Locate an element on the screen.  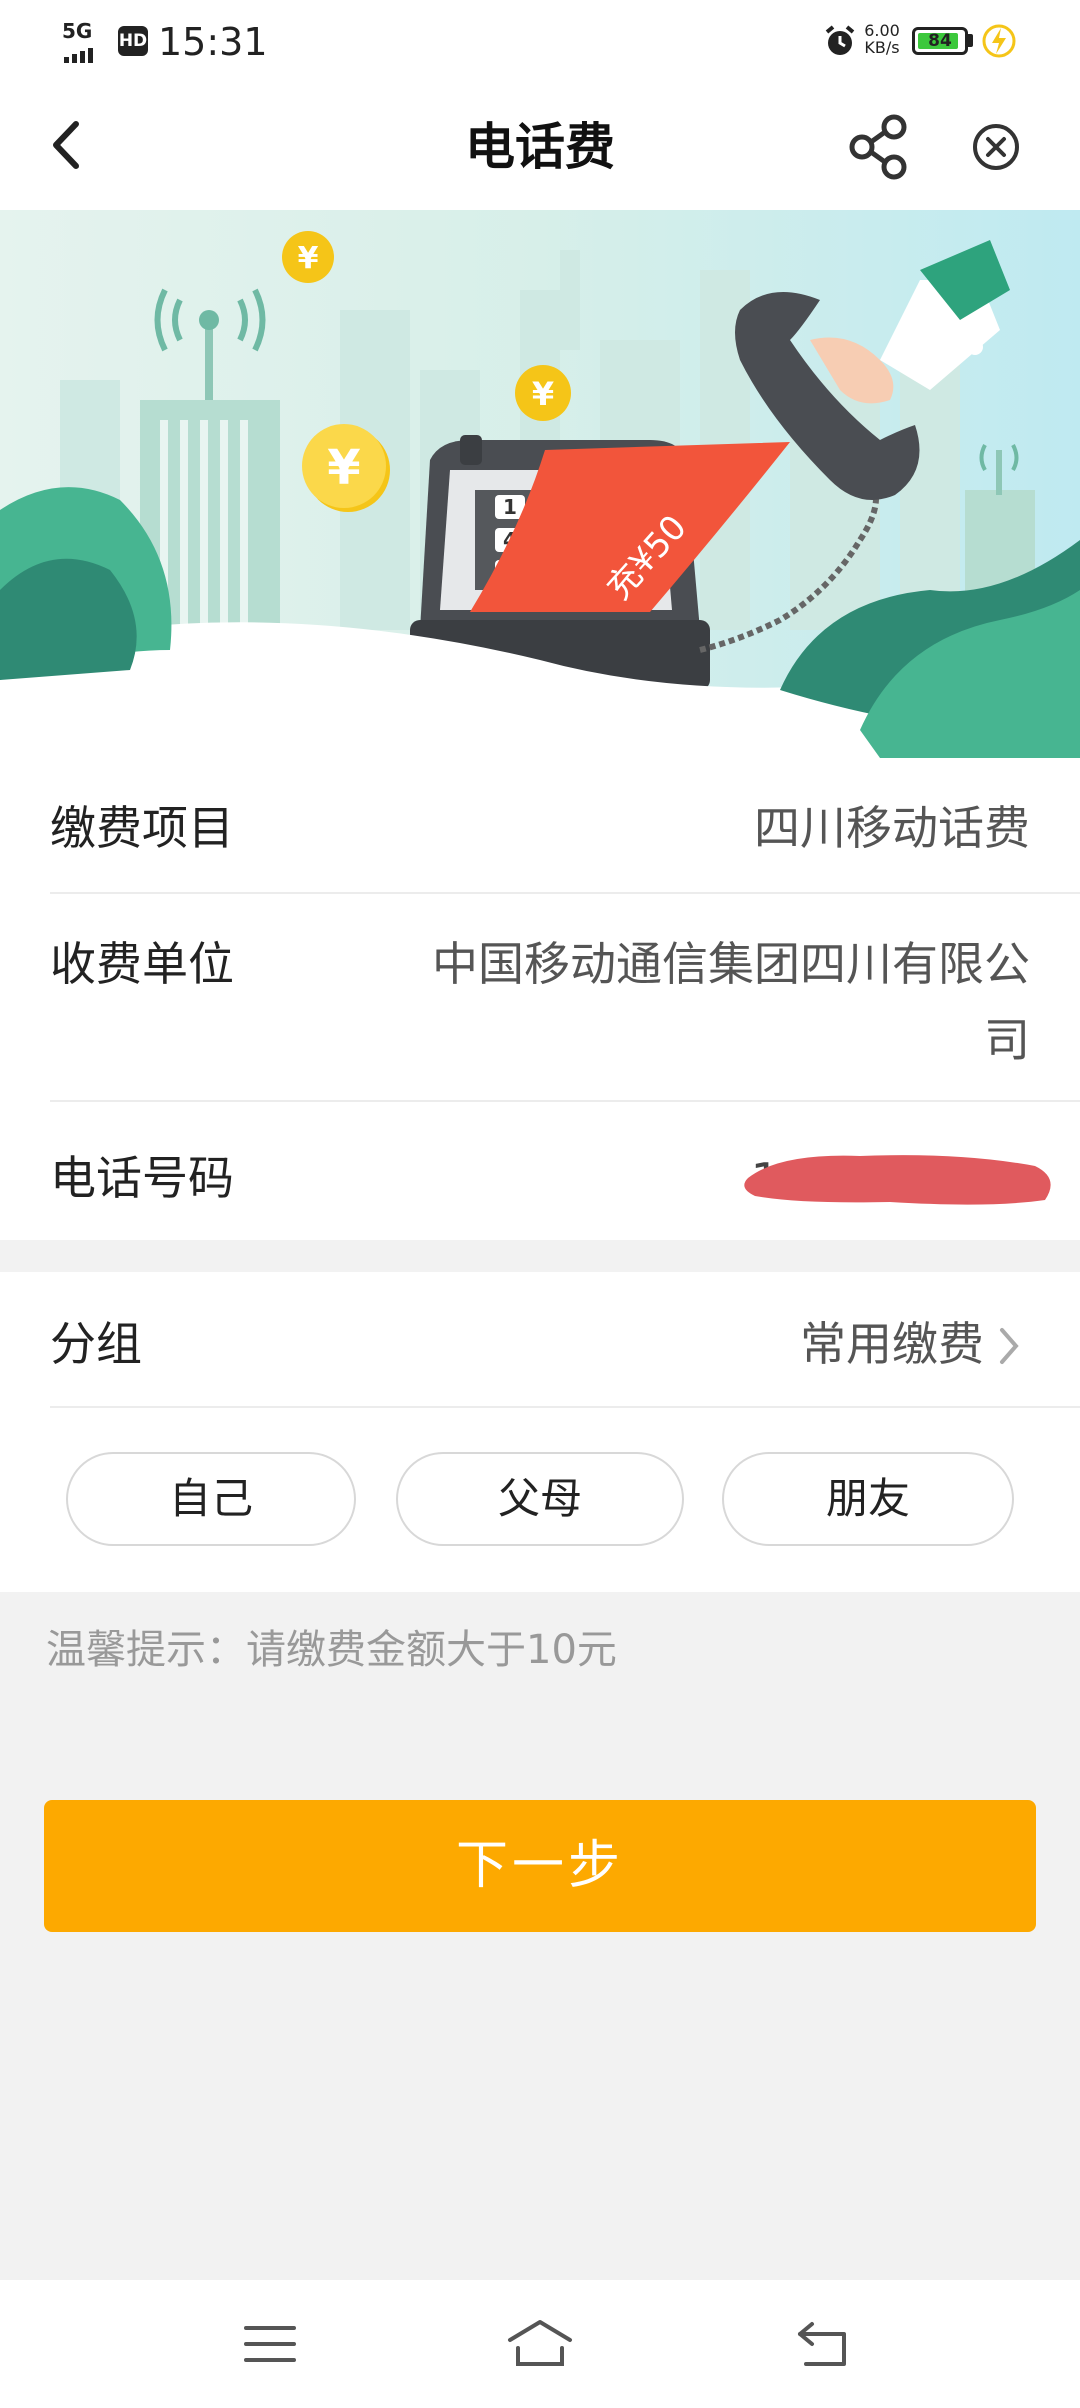
battery-tip is located at coordinates (970, 40).